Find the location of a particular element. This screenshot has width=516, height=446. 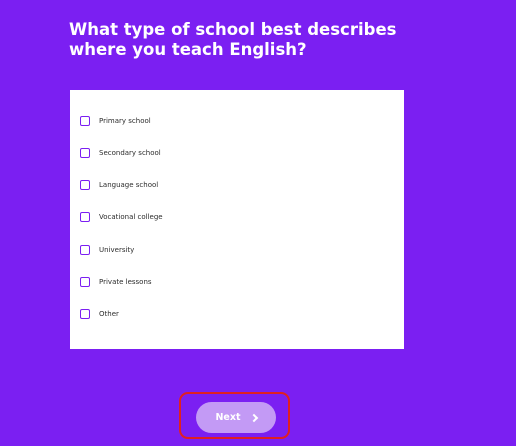

chevron-right-icon is located at coordinates (253, 417).